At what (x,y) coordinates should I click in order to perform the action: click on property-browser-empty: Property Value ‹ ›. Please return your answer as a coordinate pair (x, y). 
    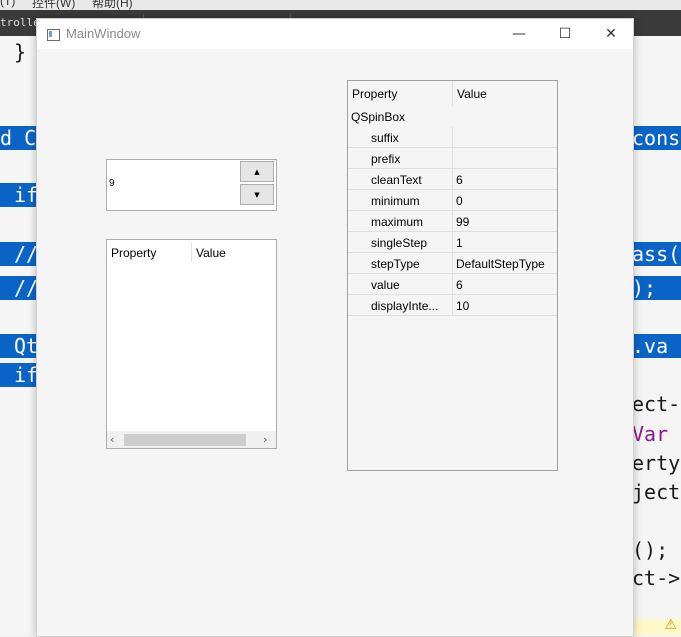
    Looking at the image, I should click on (191, 344).